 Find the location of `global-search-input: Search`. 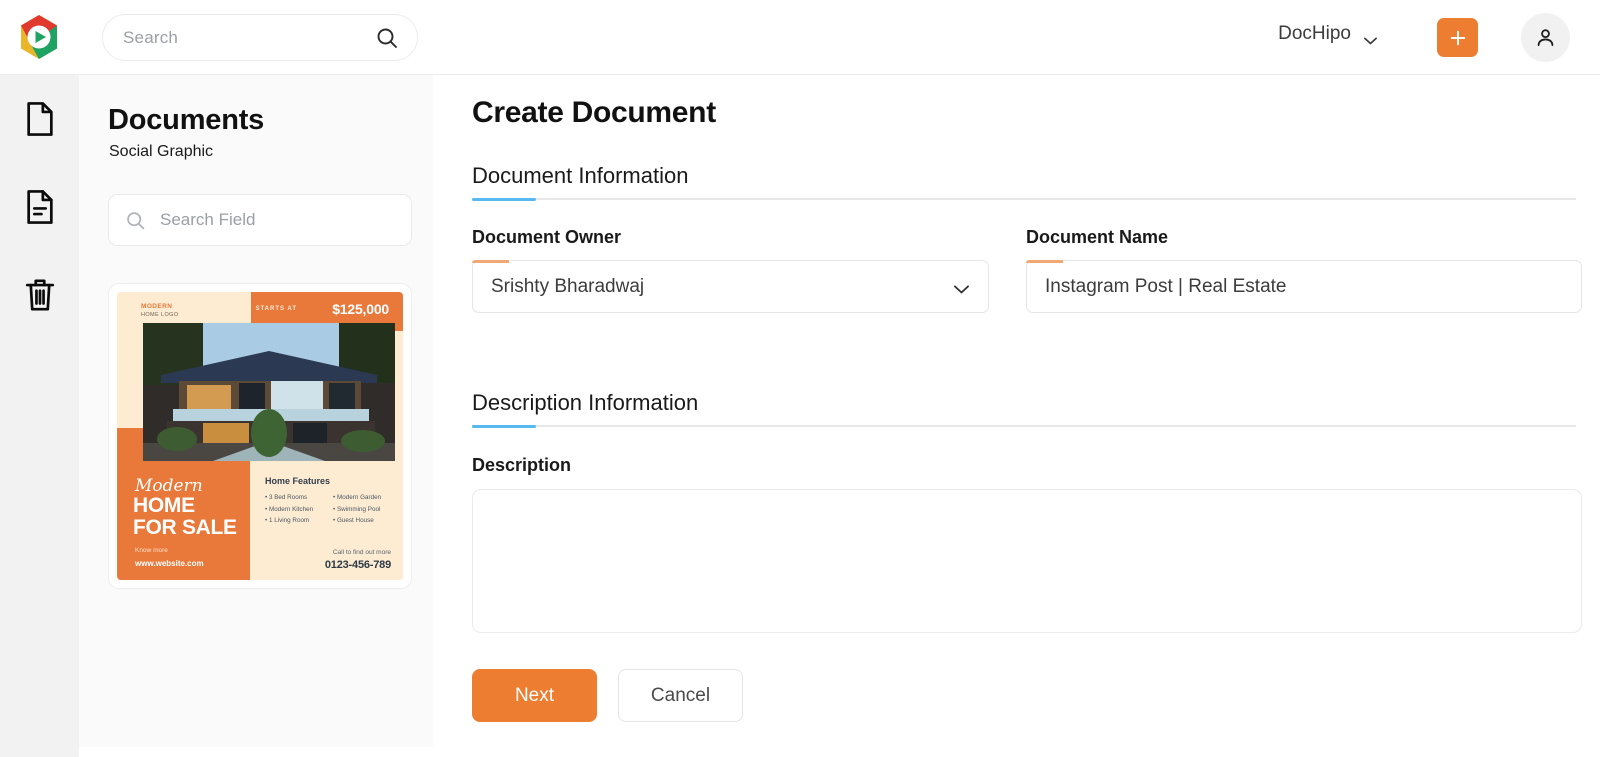

global-search-input: Search is located at coordinates (260, 37).